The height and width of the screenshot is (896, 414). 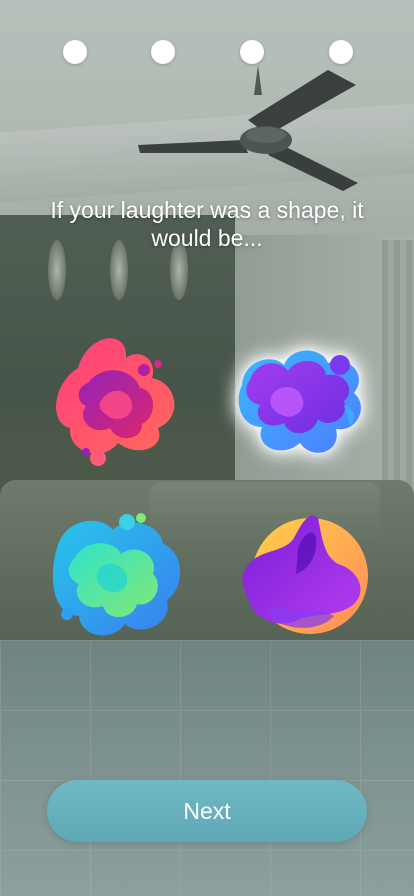 What do you see at coordinates (299, 401) in the screenshot?
I see `purple-blue-blob-icon` at bounding box center [299, 401].